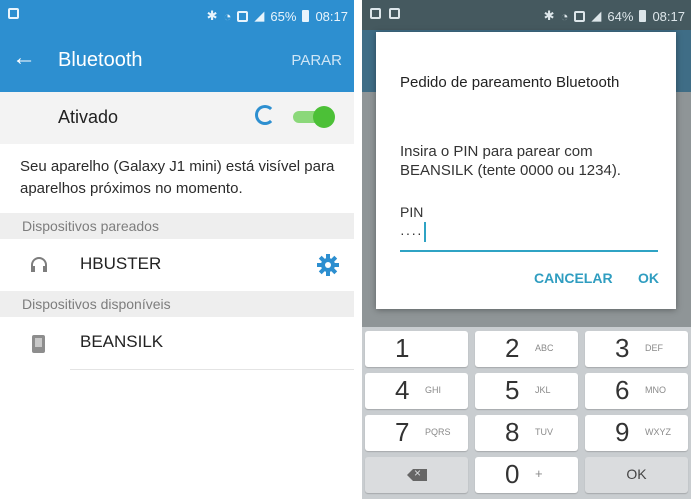  Describe the element at coordinates (526, 391) in the screenshot. I see `key-5: 5 JKL` at that location.